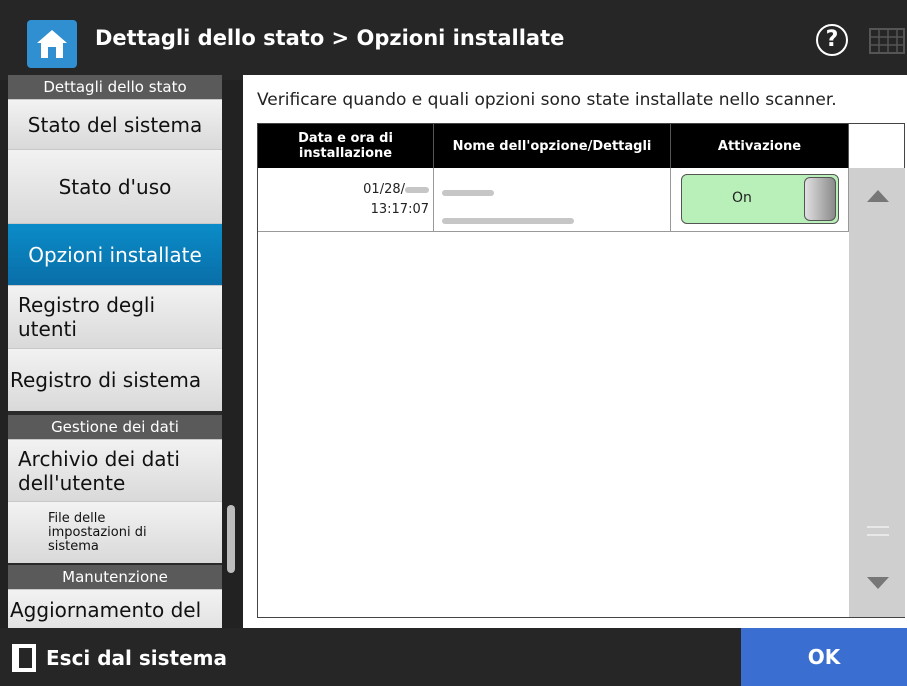 The width and height of the screenshot is (907, 686). I want to click on sidebar-item-system-log: Registro di sistema, so click(115, 379).